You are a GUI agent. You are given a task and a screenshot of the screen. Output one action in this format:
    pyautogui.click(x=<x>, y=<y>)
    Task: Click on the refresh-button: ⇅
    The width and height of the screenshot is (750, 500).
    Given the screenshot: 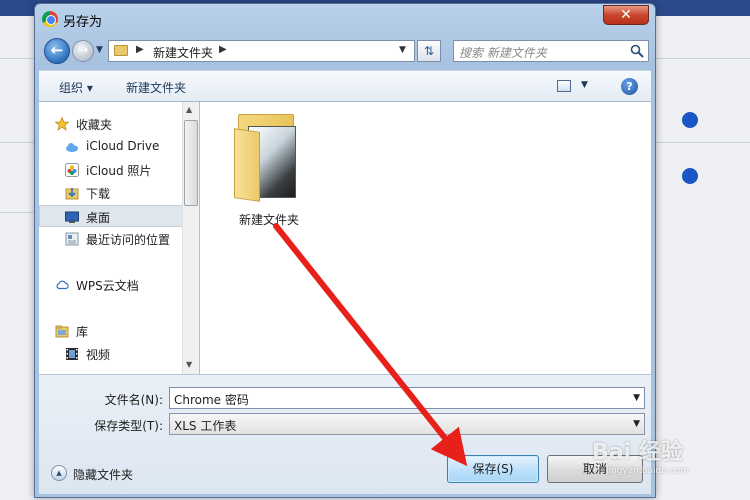 What is the action you would take?
    pyautogui.click(x=429, y=51)
    